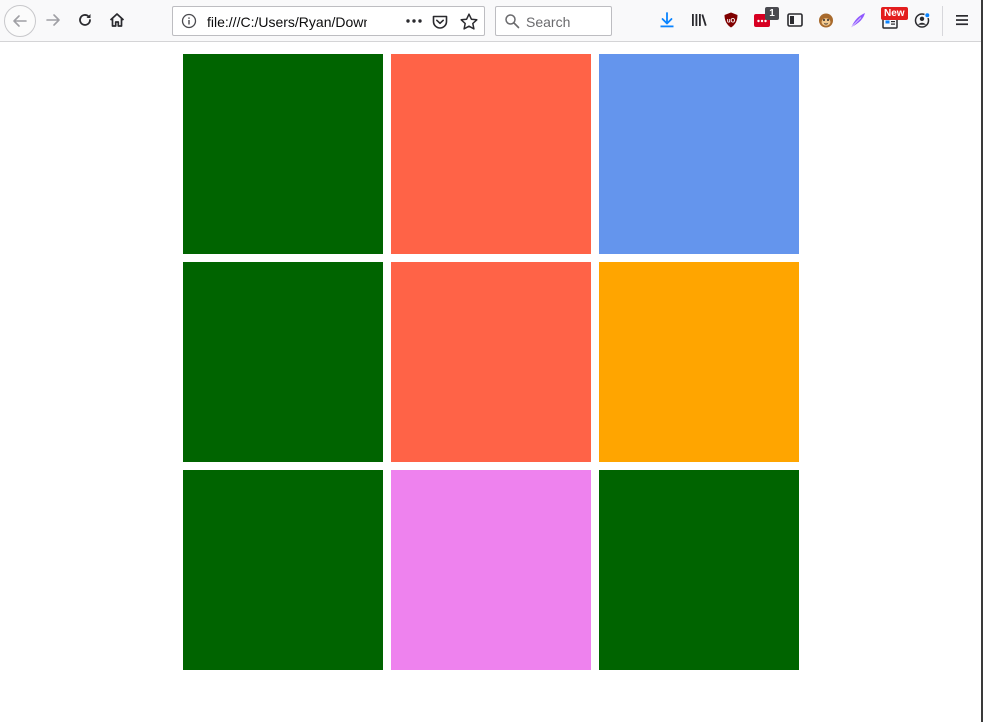 This screenshot has width=983, height=722. I want to click on svg-text: uO, so click(731, 22).